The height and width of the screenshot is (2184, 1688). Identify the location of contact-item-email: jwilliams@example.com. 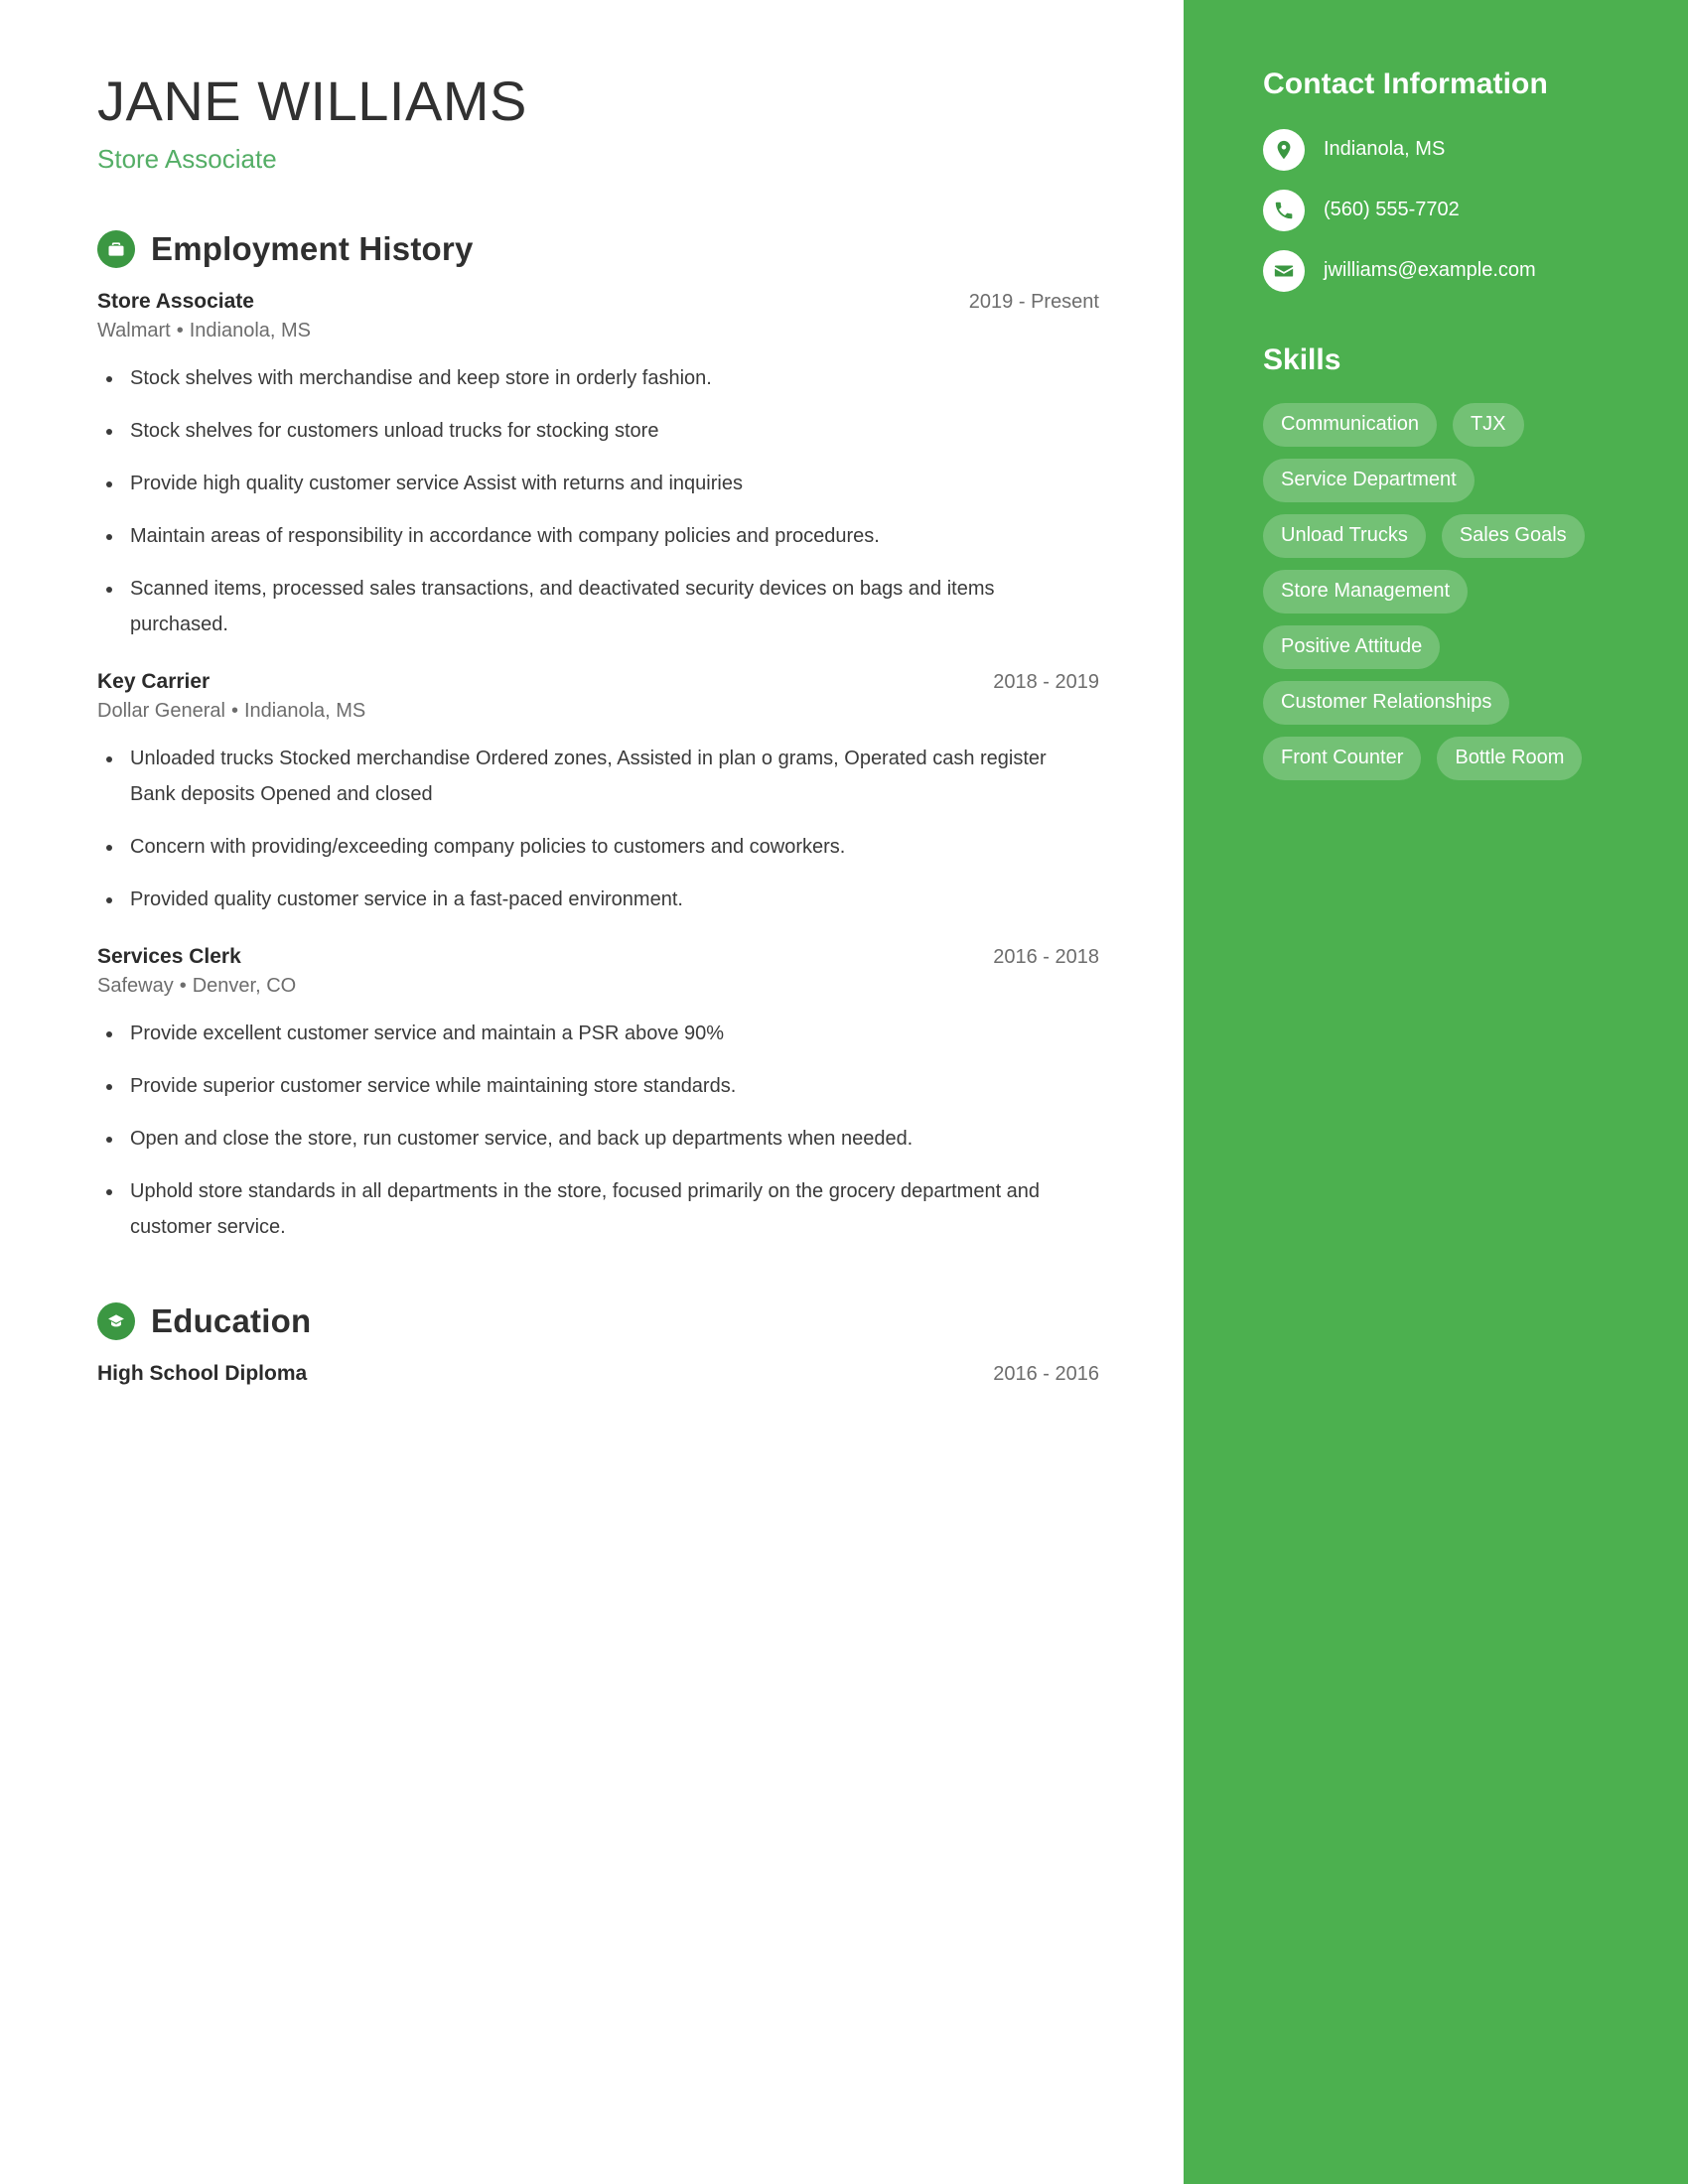
(1447, 271).